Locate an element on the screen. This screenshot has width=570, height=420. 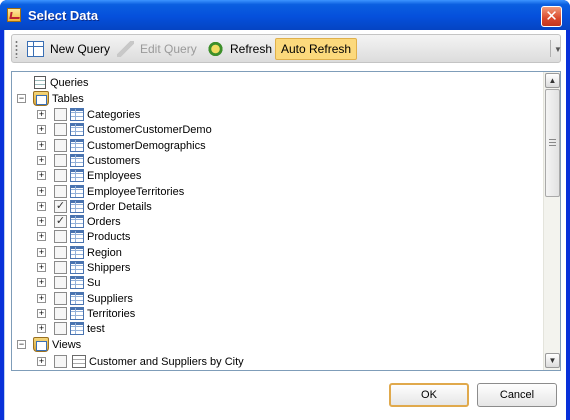
table-name: Region is located at coordinates (104, 253).